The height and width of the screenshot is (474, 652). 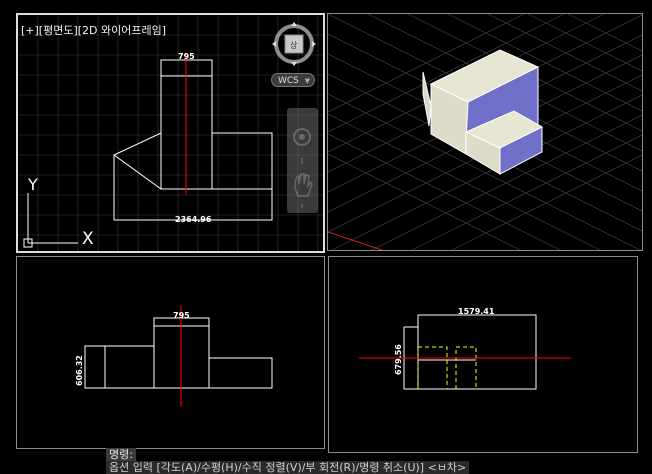 I want to click on command-label: 명령:, so click(x=121, y=454).